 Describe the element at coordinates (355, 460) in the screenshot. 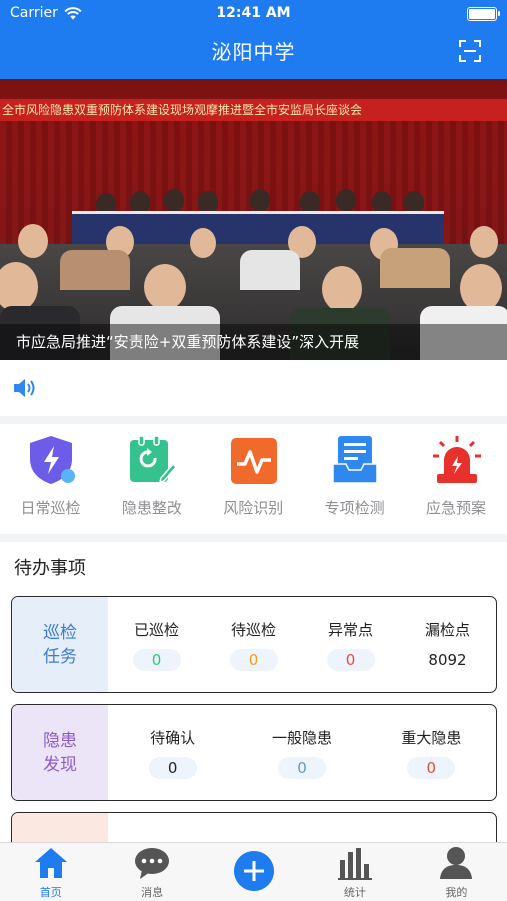

I see `document-tray-icon` at that location.